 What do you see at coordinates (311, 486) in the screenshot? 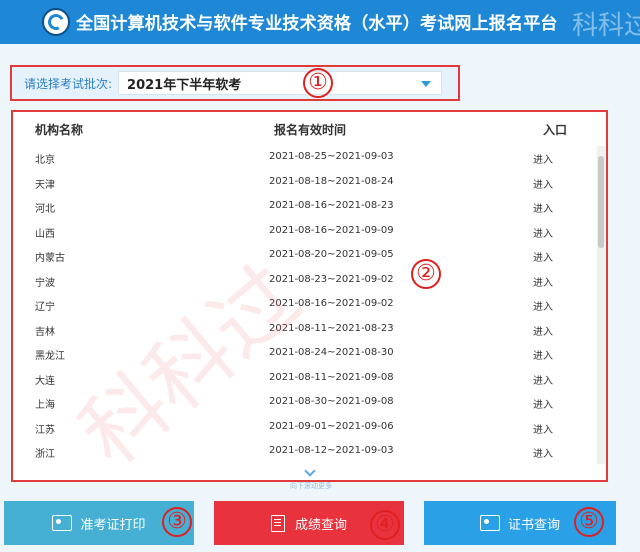
I see `scroll-more-hint: 向下滚动更多` at bounding box center [311, 486].